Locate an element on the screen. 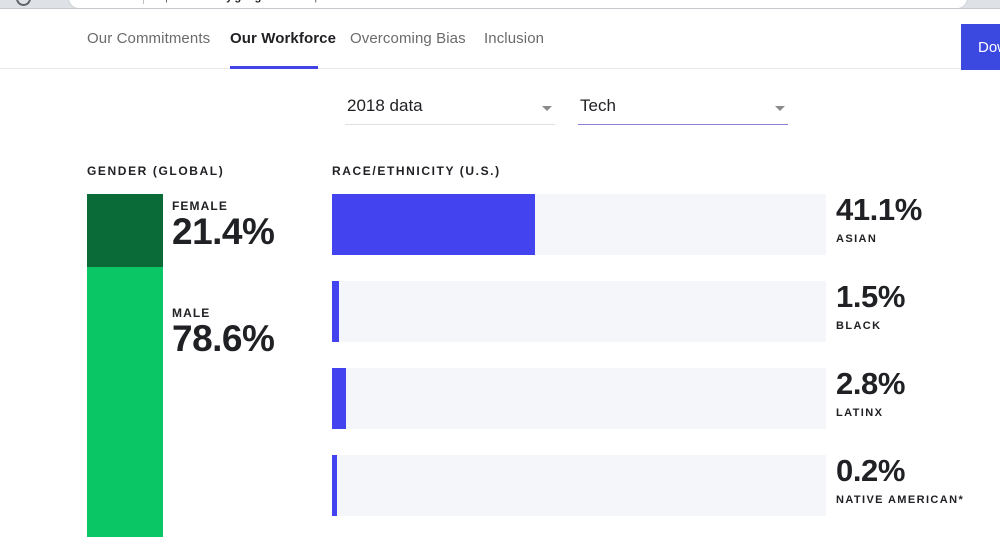  race-label: BLACK is located at coordinates (859, 326).